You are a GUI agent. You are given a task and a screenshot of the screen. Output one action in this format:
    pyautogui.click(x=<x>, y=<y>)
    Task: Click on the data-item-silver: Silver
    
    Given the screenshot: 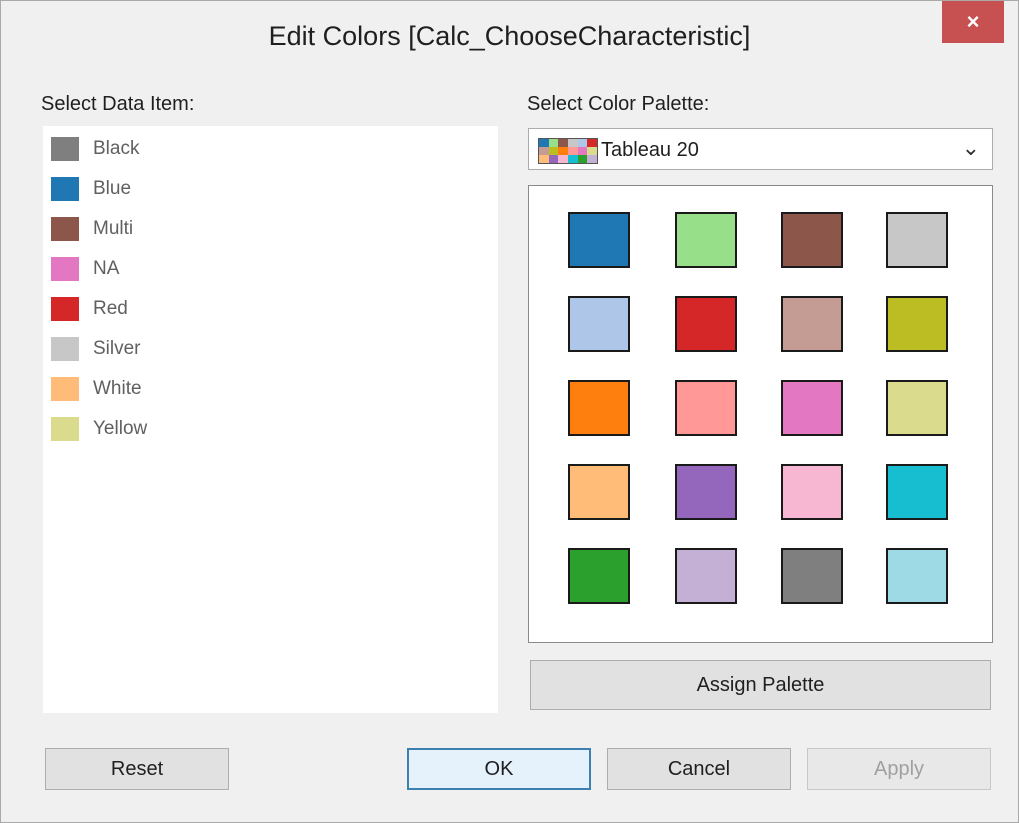 What is the action you would take?
    pyautogui.click(x=96, y=349)
    